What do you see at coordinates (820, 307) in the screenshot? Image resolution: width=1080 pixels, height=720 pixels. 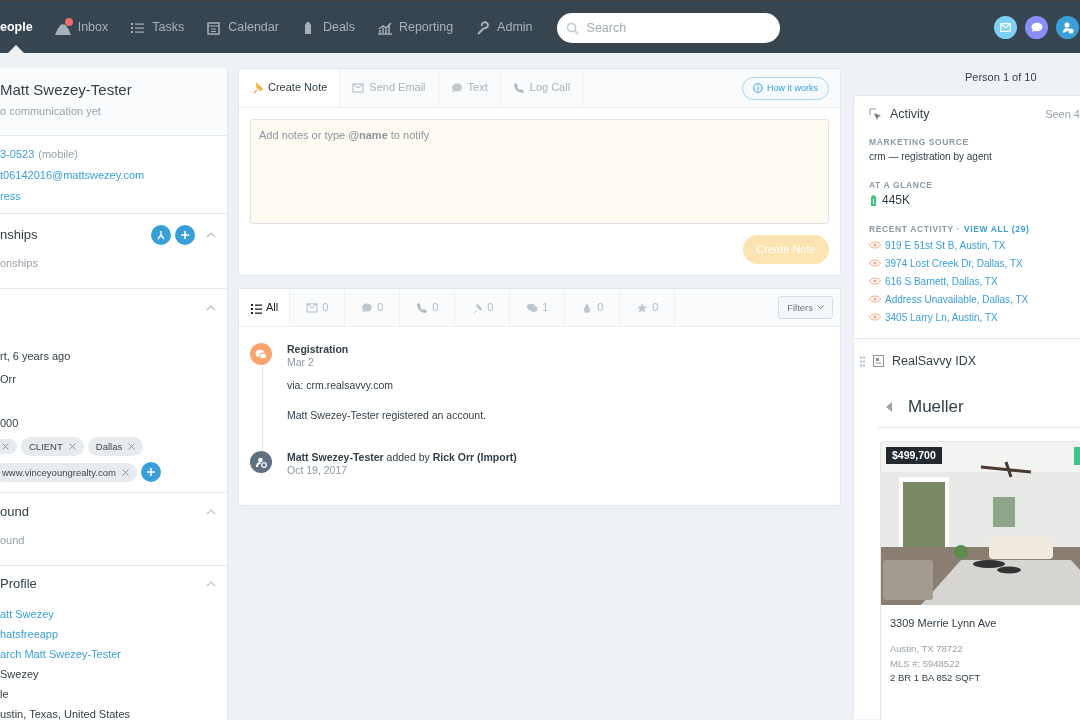 I see `caret-icon` at bounding box center [820, 307].